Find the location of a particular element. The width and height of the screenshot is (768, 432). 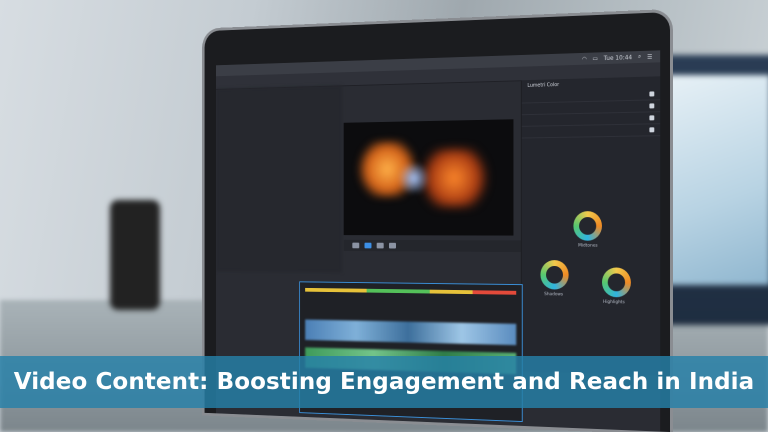

video-track is located at coordinates (410, 332).